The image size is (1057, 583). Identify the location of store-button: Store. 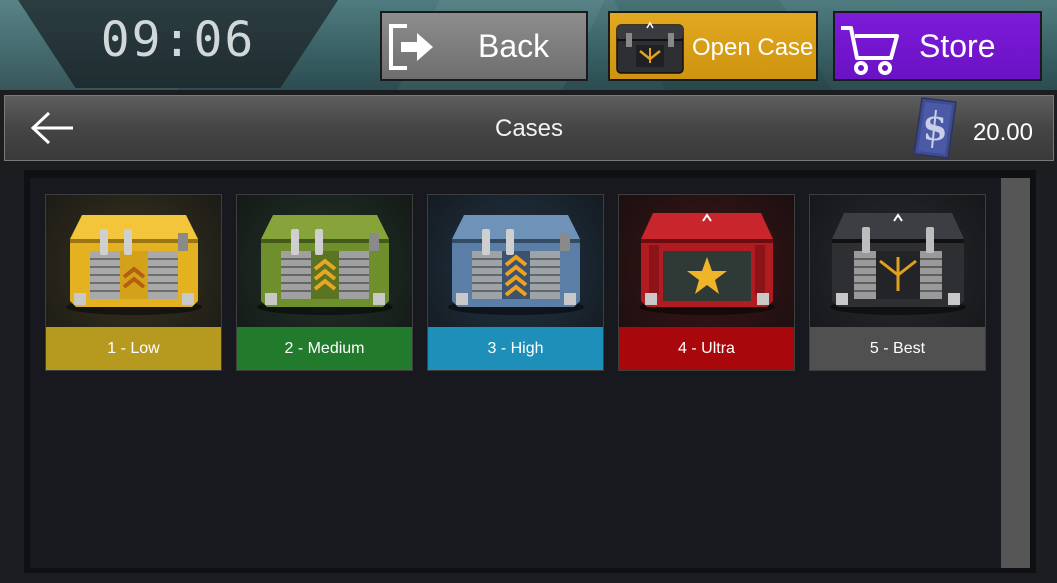
(937, 46).